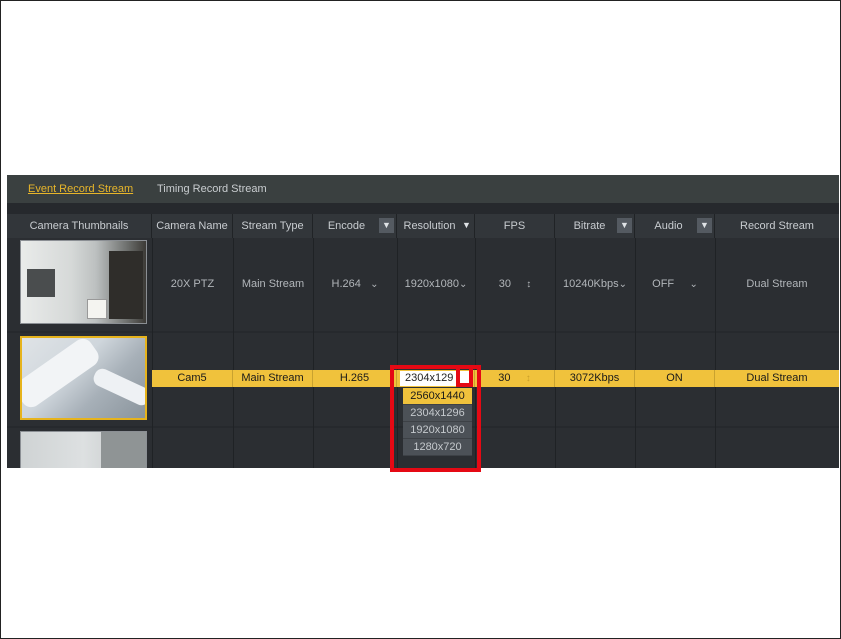 Image resolution: width=841 pixels, height=639 pixels. What do you see at coordinates (123, 450) in the screenshot?
I see `thumbnail-wall` at bounding box center [123, 450].